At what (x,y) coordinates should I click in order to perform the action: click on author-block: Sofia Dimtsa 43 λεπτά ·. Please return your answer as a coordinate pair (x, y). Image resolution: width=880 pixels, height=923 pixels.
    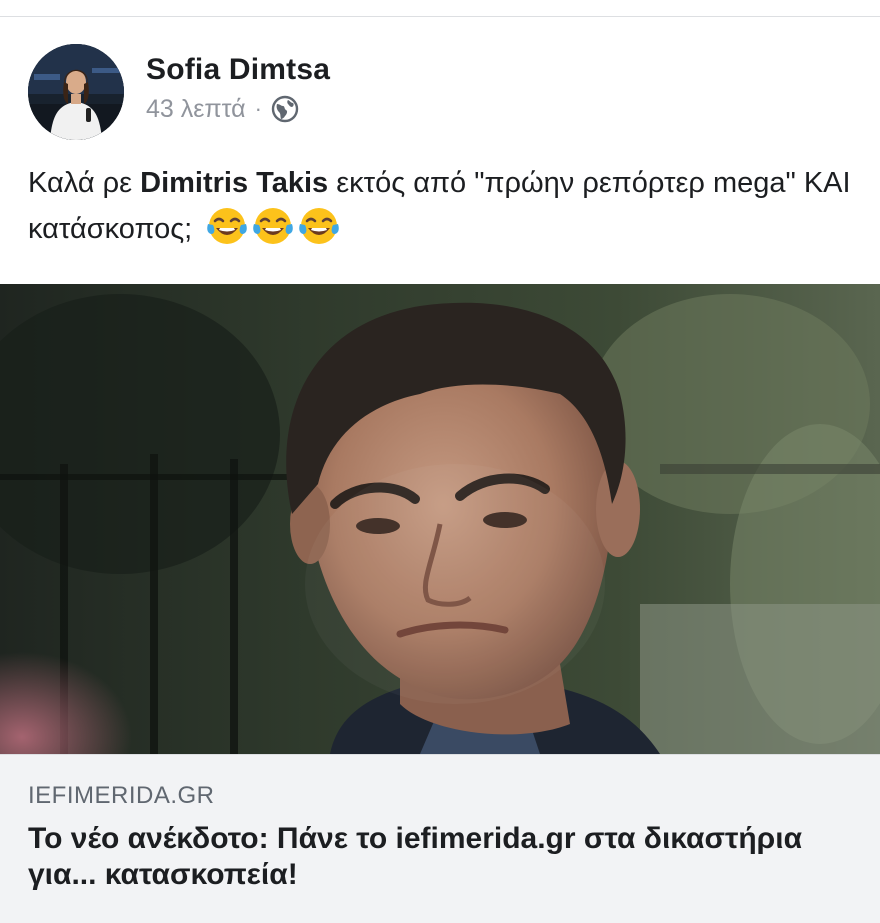
    Looking at the image, I should click on (238, 84).